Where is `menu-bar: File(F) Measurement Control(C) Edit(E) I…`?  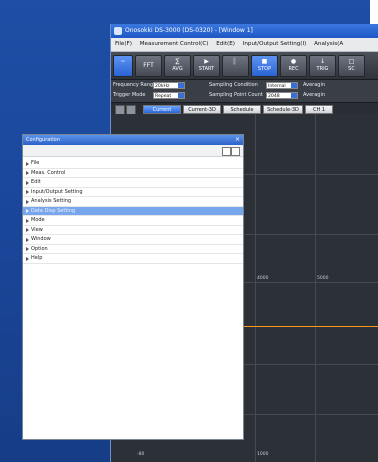 menu-bar: File(F) Measurement Control(C) Edit(E) I… is located at coordinates (244, 45).